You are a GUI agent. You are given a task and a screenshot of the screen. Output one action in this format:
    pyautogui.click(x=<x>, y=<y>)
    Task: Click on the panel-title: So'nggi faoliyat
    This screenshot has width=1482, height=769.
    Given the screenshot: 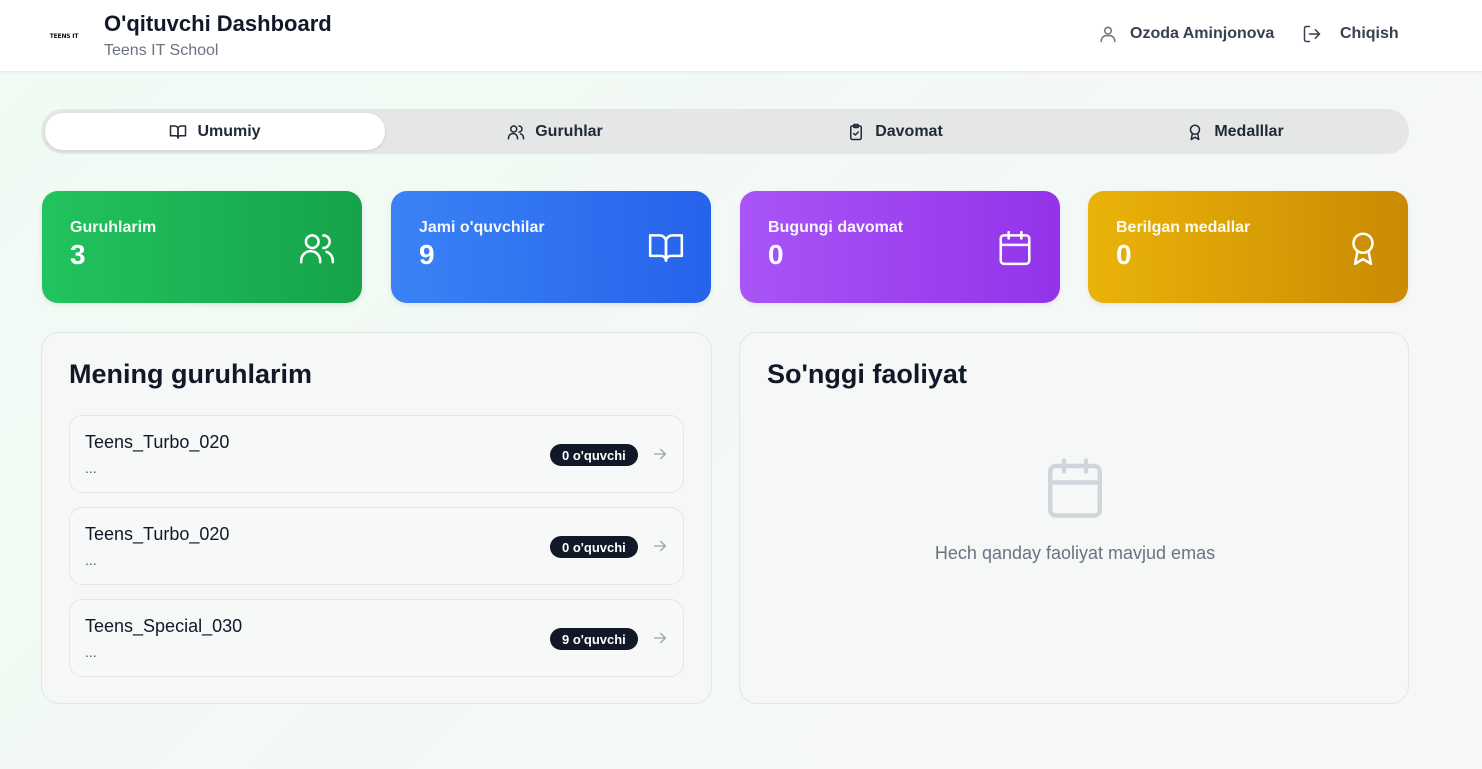 What is the action you would take?
    pyautogui.click(x=867, y=374)
    